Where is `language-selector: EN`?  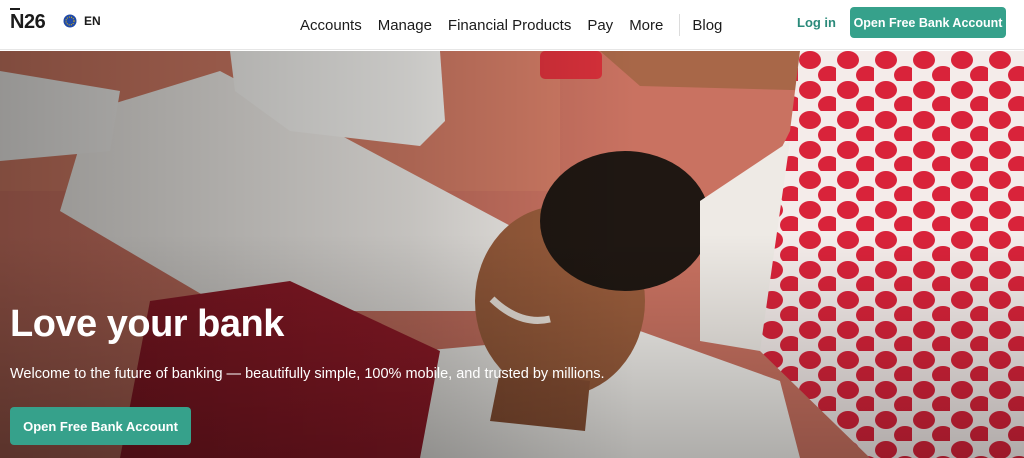 language-selector: EN is located at coordinates (82, 21).